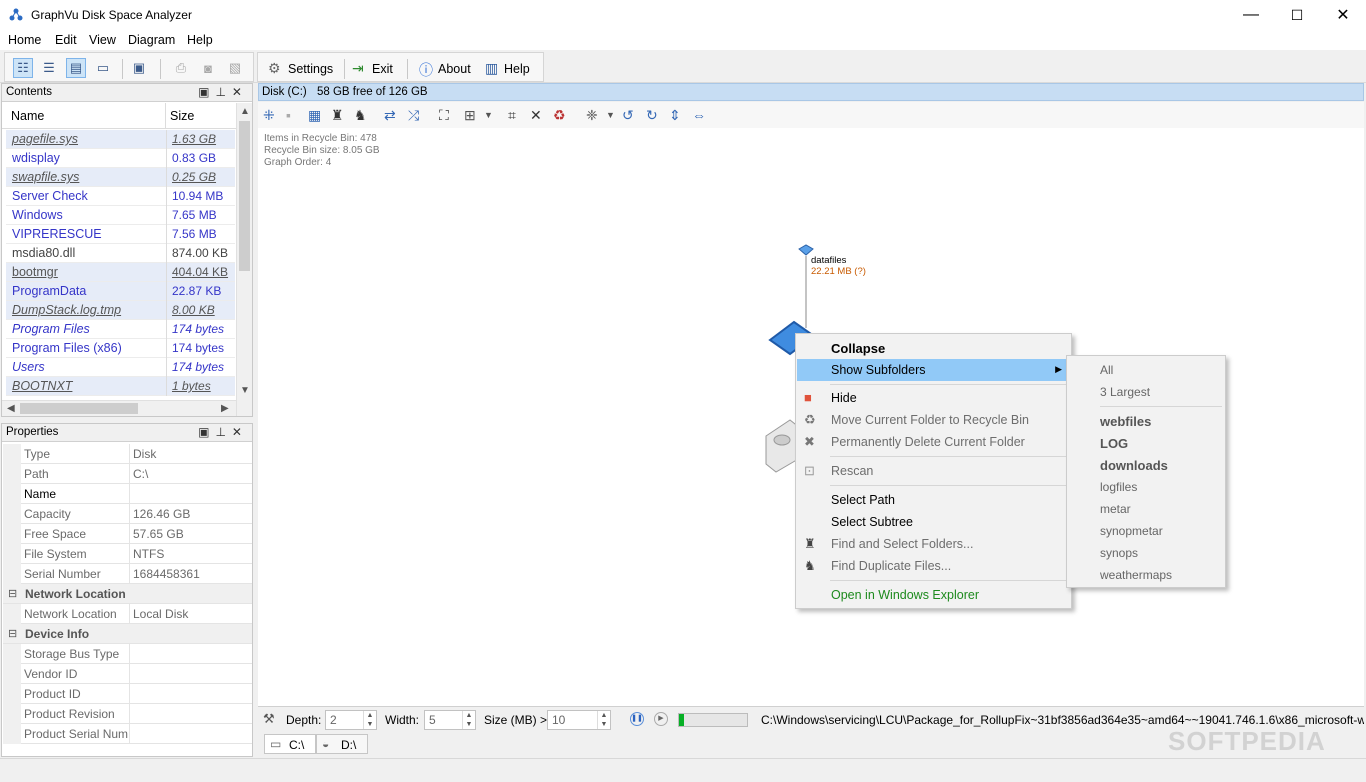 The height and width of the screenshot is (782, 1366). I want to click on property-row: File System NTFS, so click(127, 554).